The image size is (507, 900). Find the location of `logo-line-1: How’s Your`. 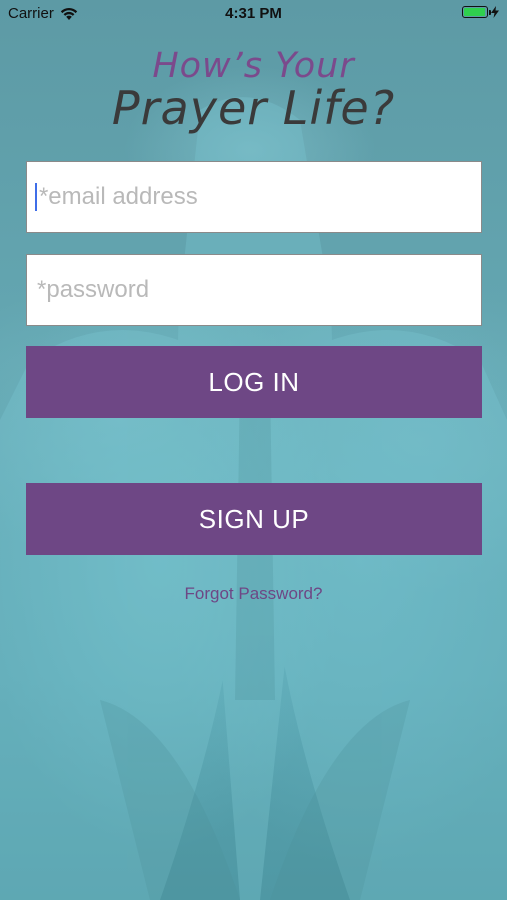

logo-line-1: How’s Your is located at coordinates (253, 66).